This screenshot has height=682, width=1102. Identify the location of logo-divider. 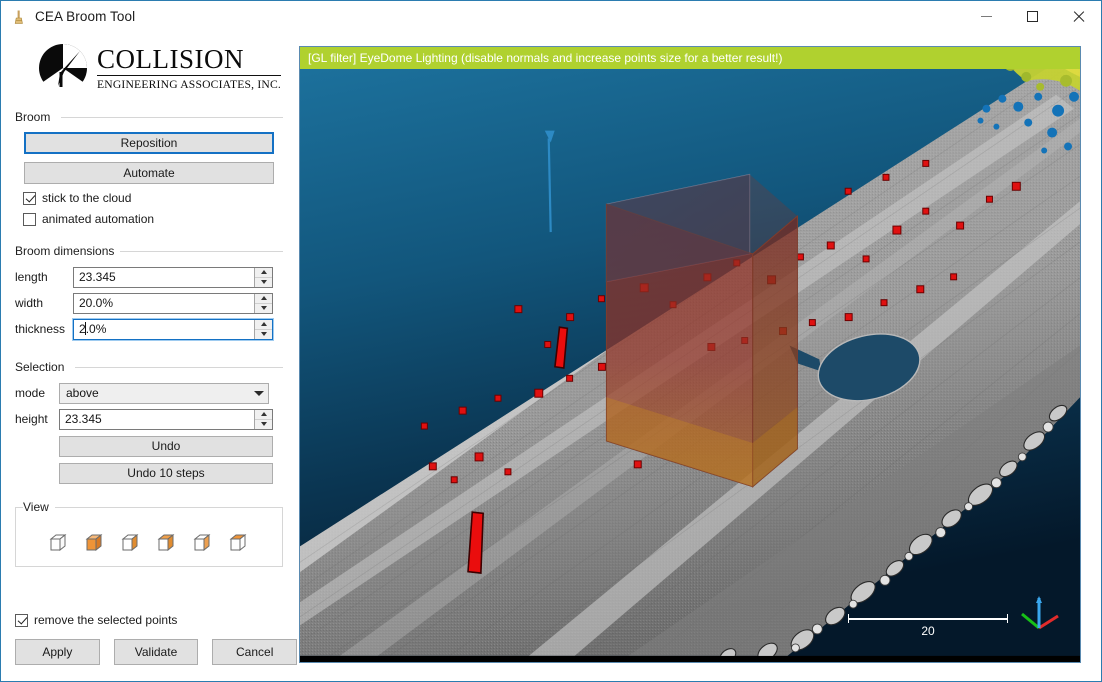
(189, 75).